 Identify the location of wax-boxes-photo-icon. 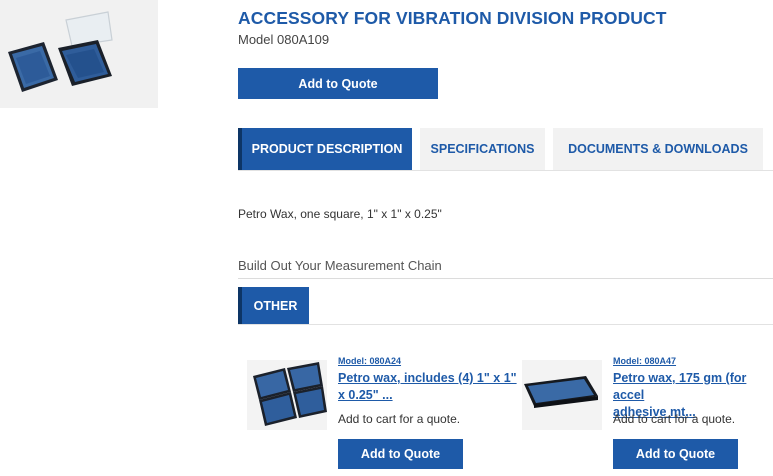
(79, 54).